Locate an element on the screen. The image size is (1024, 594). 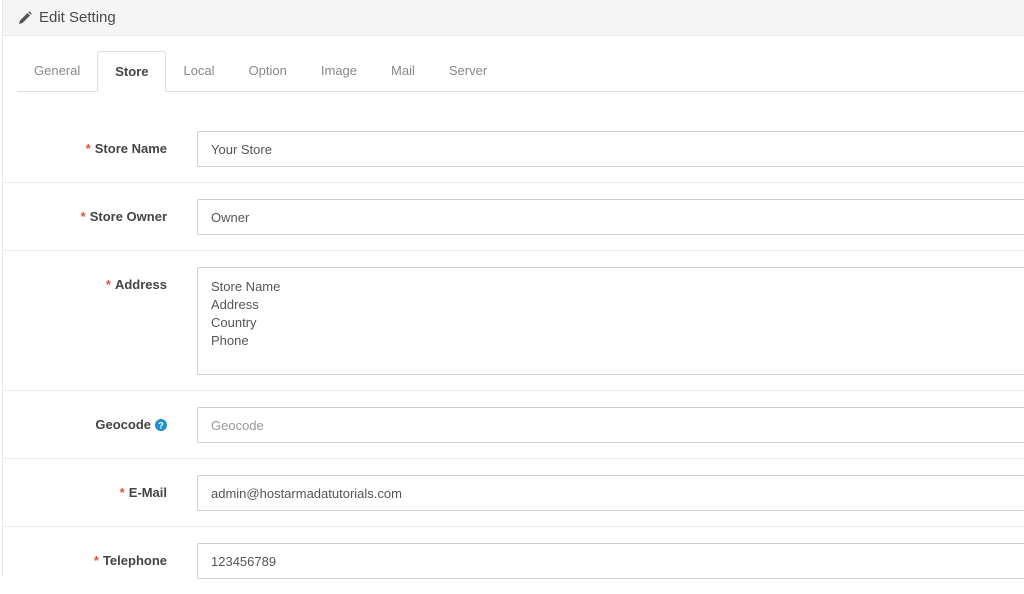
telephone-row: * Telephone is located at coordinates (513, 560).